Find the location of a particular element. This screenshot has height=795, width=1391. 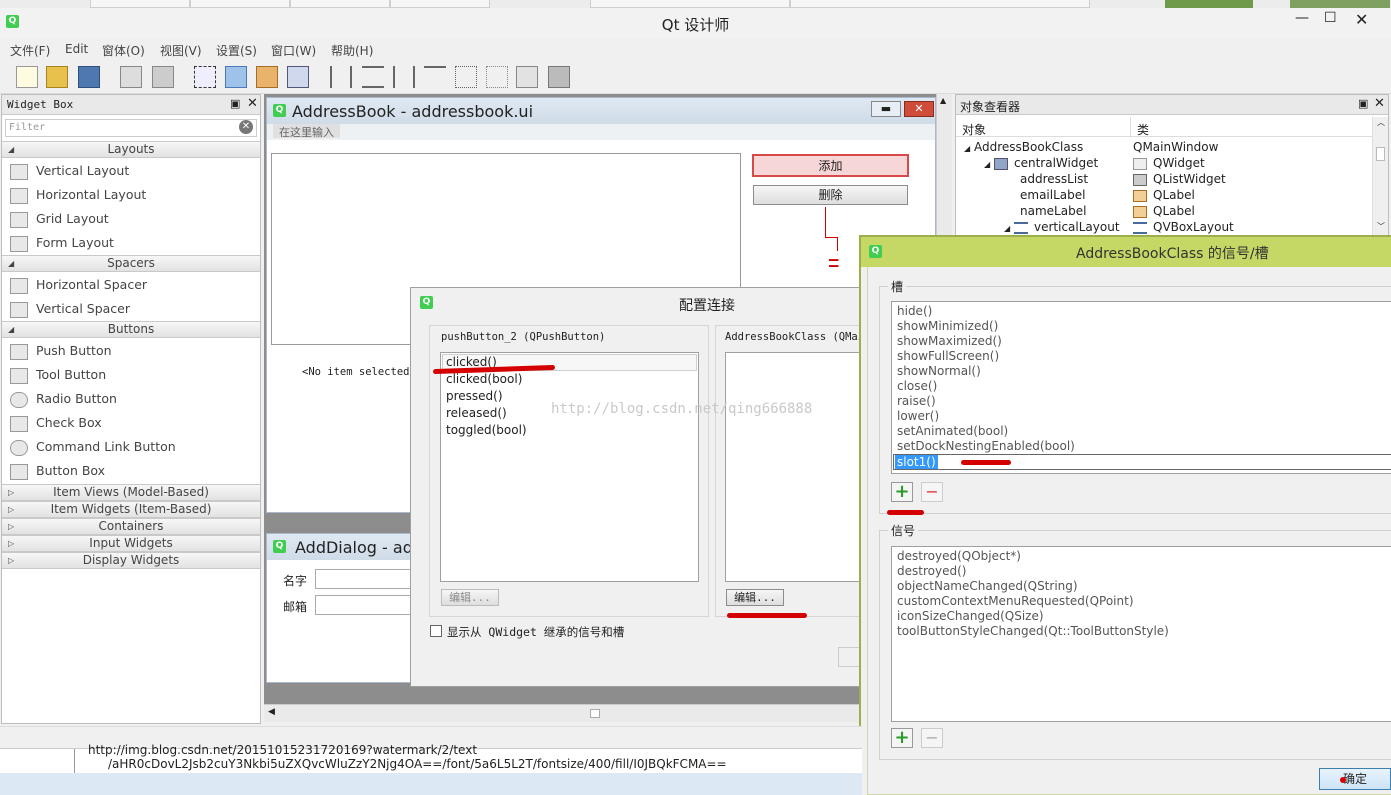

layout-horizontal-icon is located at coordinates (341, 77).